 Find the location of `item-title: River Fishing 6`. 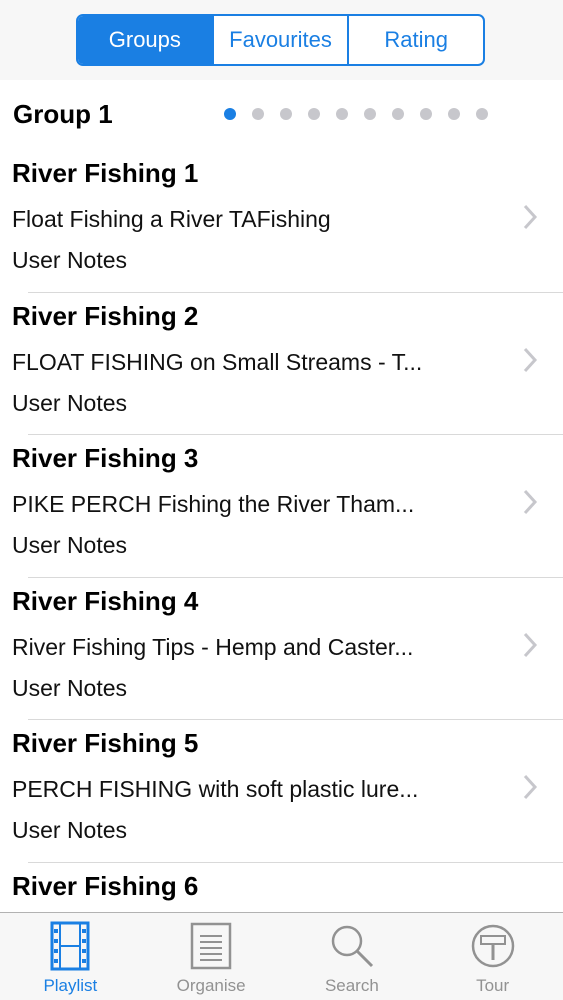

item-title: River Fishing 6 is located at coordinates (105, 885).